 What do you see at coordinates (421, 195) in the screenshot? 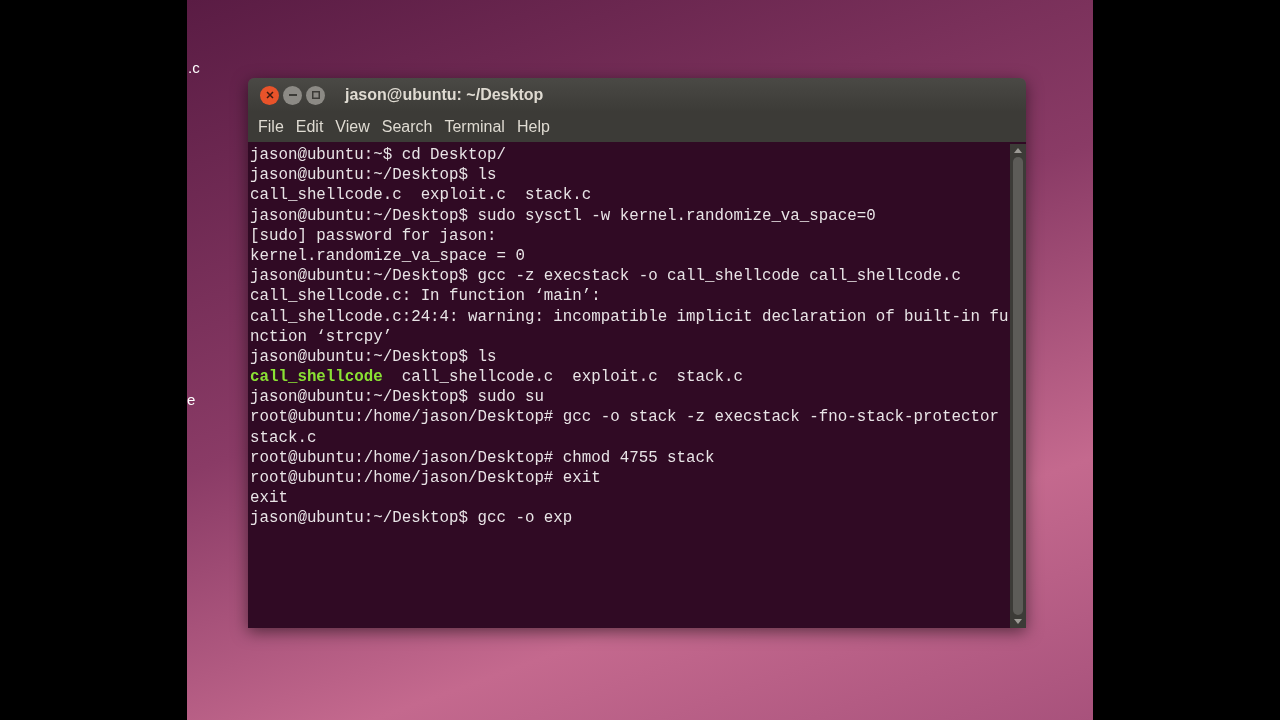
I see `terminal-line: call_shellcode.c exploit.c stack.c` at bounding box center [421, 195].